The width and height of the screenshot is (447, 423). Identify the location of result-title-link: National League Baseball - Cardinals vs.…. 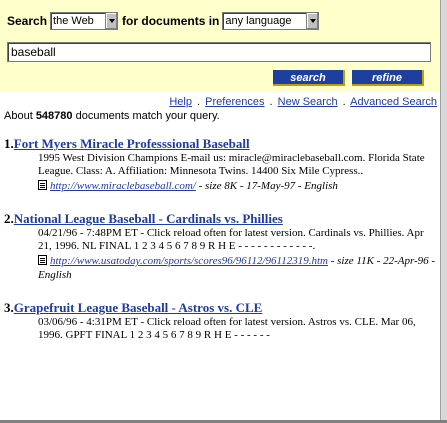
(148, 218).